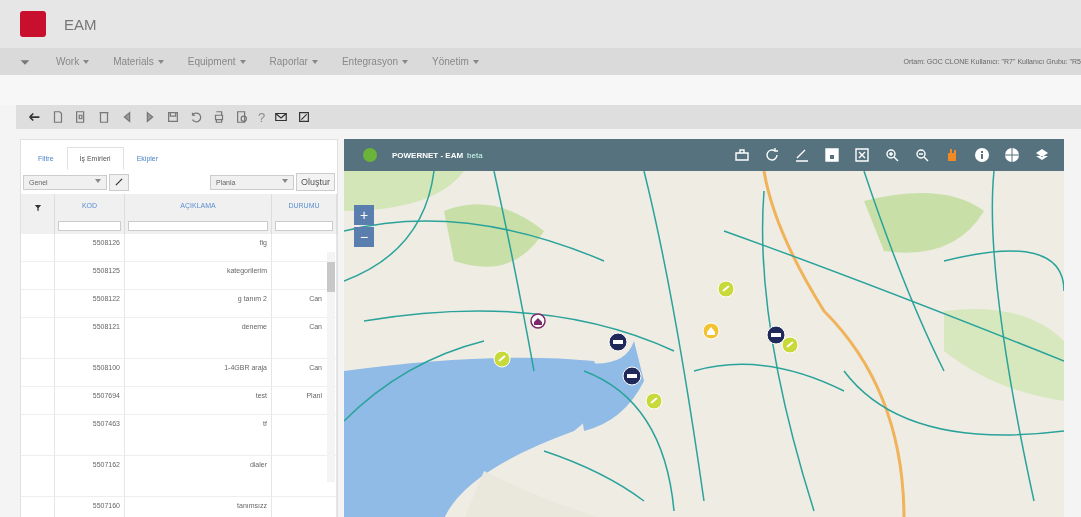  What do you see at coordinates (742, 155) in the screenshot?
I see `briefcase-icon` at bounding box center [742, 155].